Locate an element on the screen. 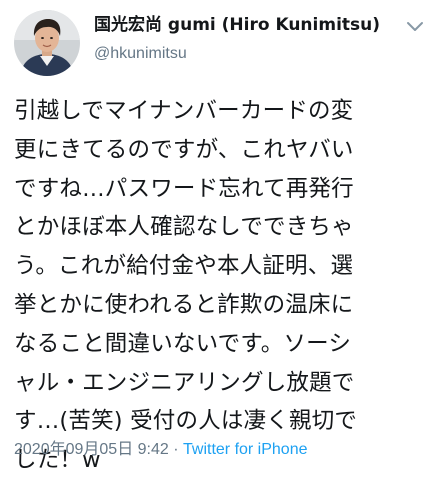  avatar is located at coordinates (47, 43).